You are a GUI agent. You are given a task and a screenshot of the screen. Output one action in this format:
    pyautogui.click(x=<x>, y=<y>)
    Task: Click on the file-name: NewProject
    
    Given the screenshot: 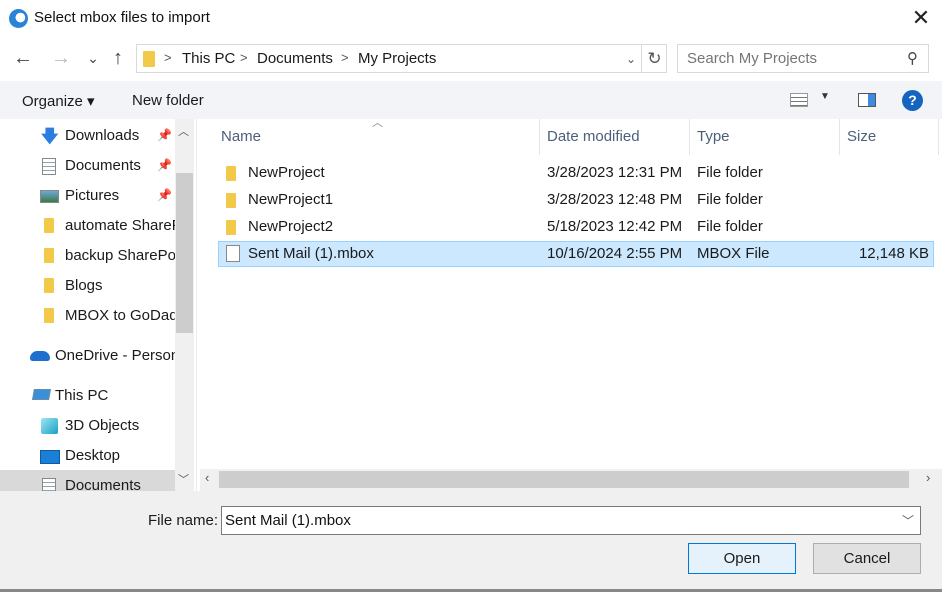 What is the action you would take?
    pyautogui.click(x=286, y=172)
    